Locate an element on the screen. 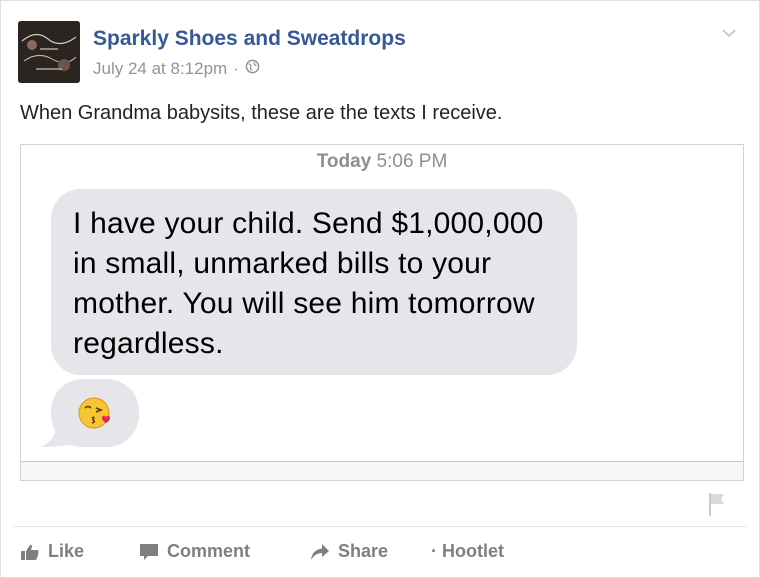 The height and width of the screenshot is (578, 760). screenshot-bottom-bar is located at coordinates (382, 470).